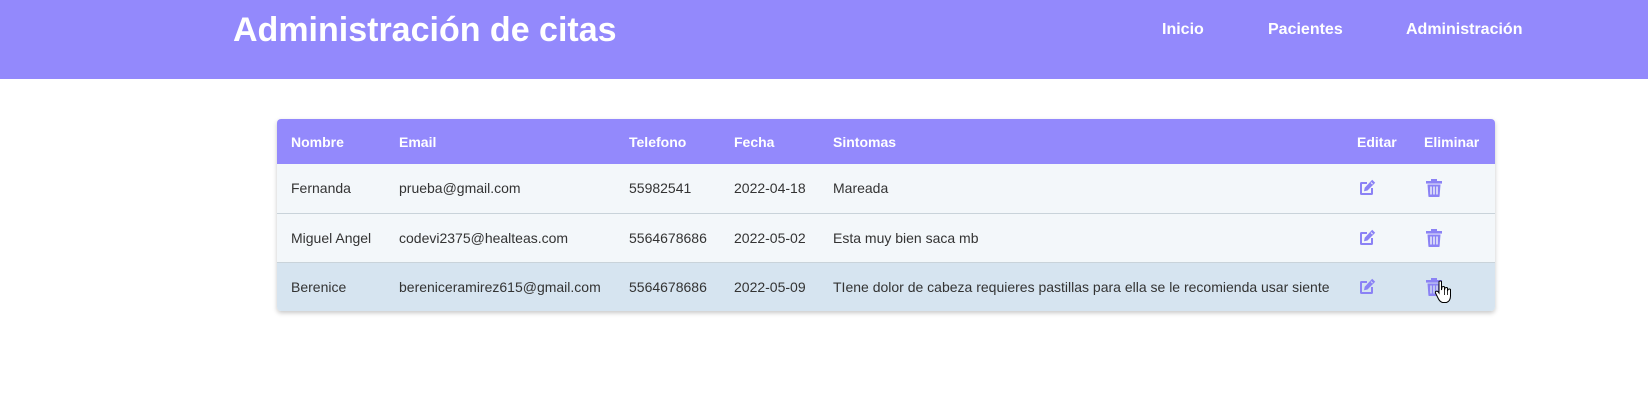  Describe the element at coordinates (865, 141) in the screenshot. I see `column-header-sintomas: Sintomas` at that location.